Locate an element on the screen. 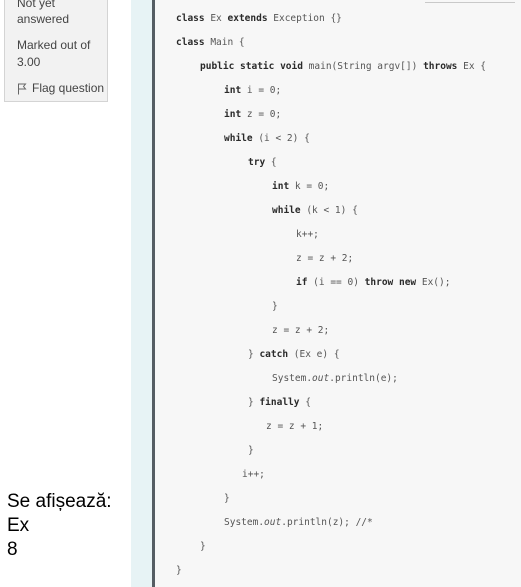  code-line: int k = 0; is located at coordinates (300, 187).